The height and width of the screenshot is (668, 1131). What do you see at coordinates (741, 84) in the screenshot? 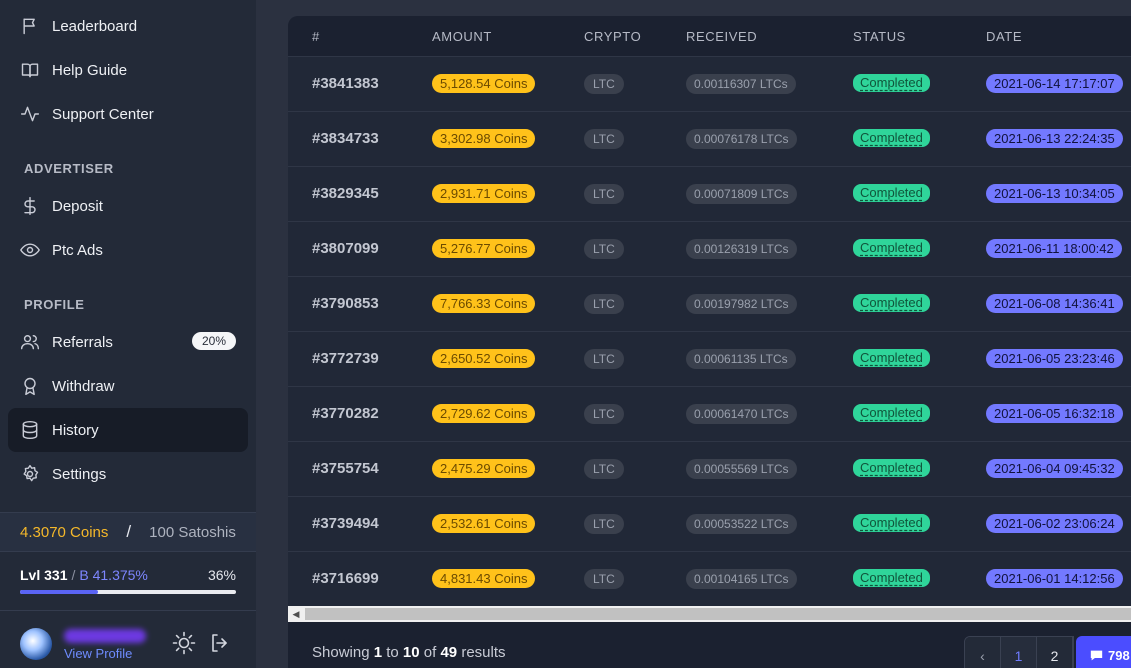
I see `received-badge: 0.00116307 LTCs` at bounding box center [741, 84].